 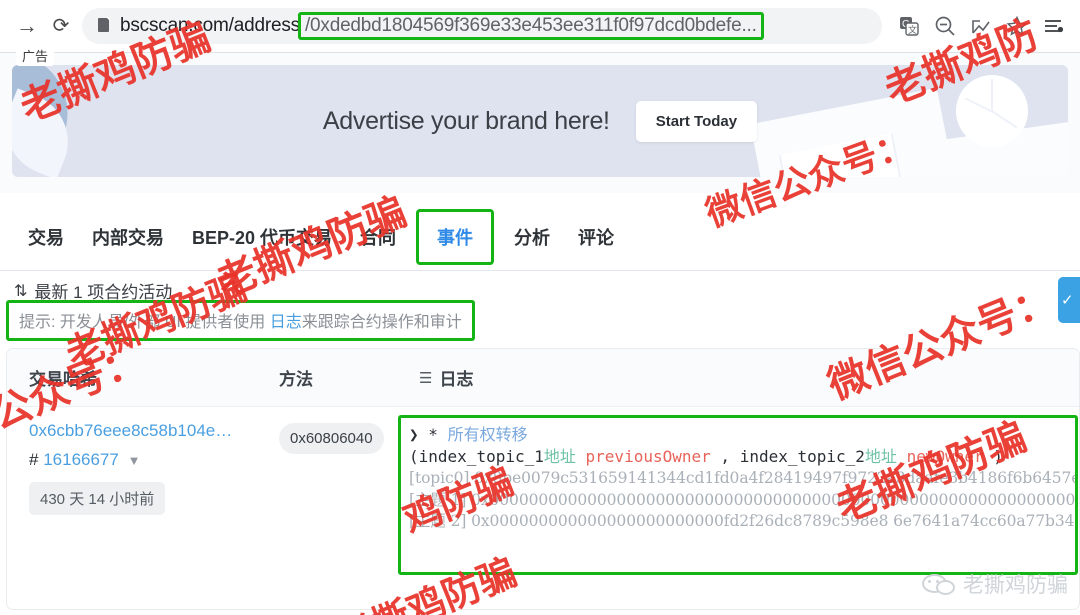 What do you see at coordinates (63, 379) in the screenshot?
I see `column-header-tx-hash: 交易哈希` at bounding box center [63, 379].